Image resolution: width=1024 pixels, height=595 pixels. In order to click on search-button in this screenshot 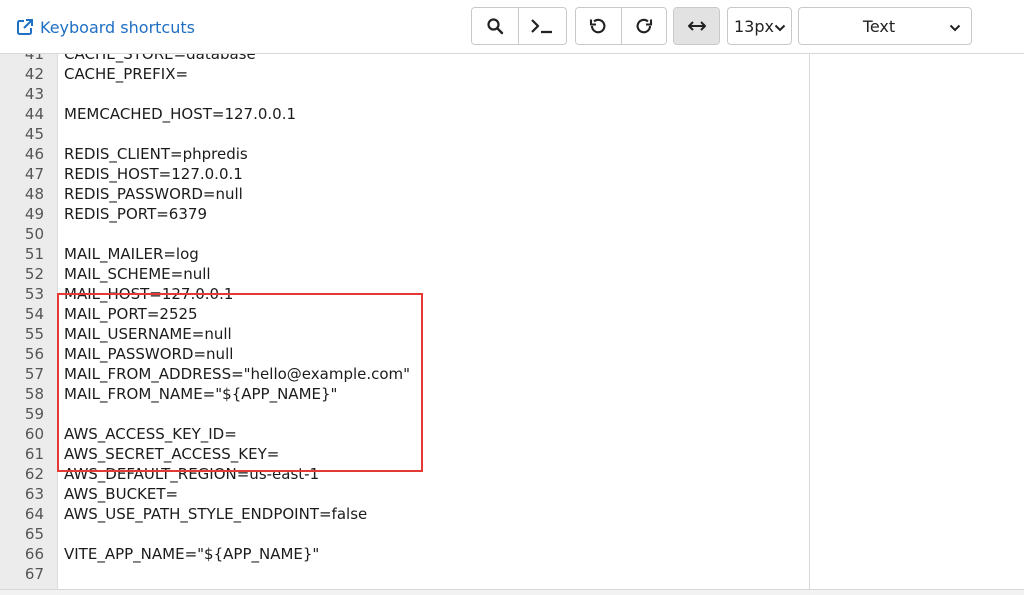, I will do `click(495, 26)`.